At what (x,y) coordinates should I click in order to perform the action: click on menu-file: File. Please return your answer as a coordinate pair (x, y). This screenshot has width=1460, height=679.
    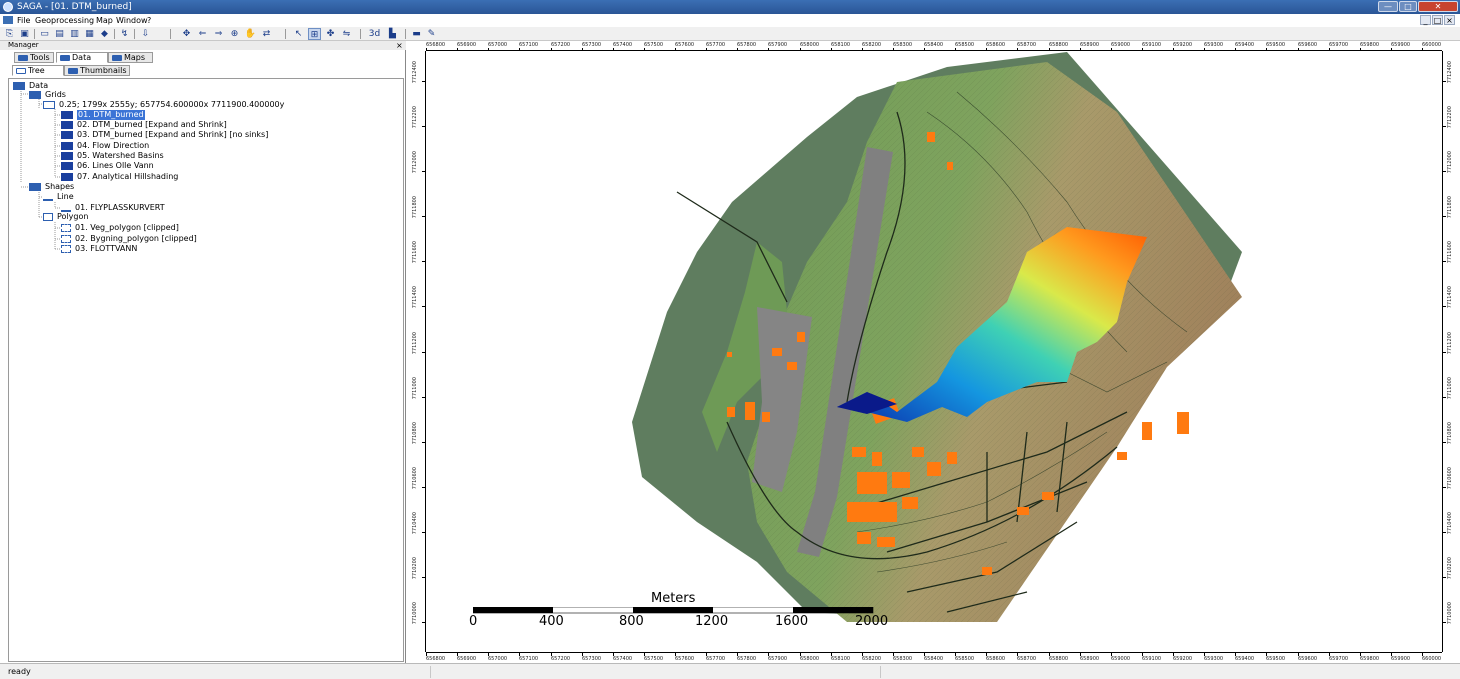
    Looking at the image, I should click on (23, 20).